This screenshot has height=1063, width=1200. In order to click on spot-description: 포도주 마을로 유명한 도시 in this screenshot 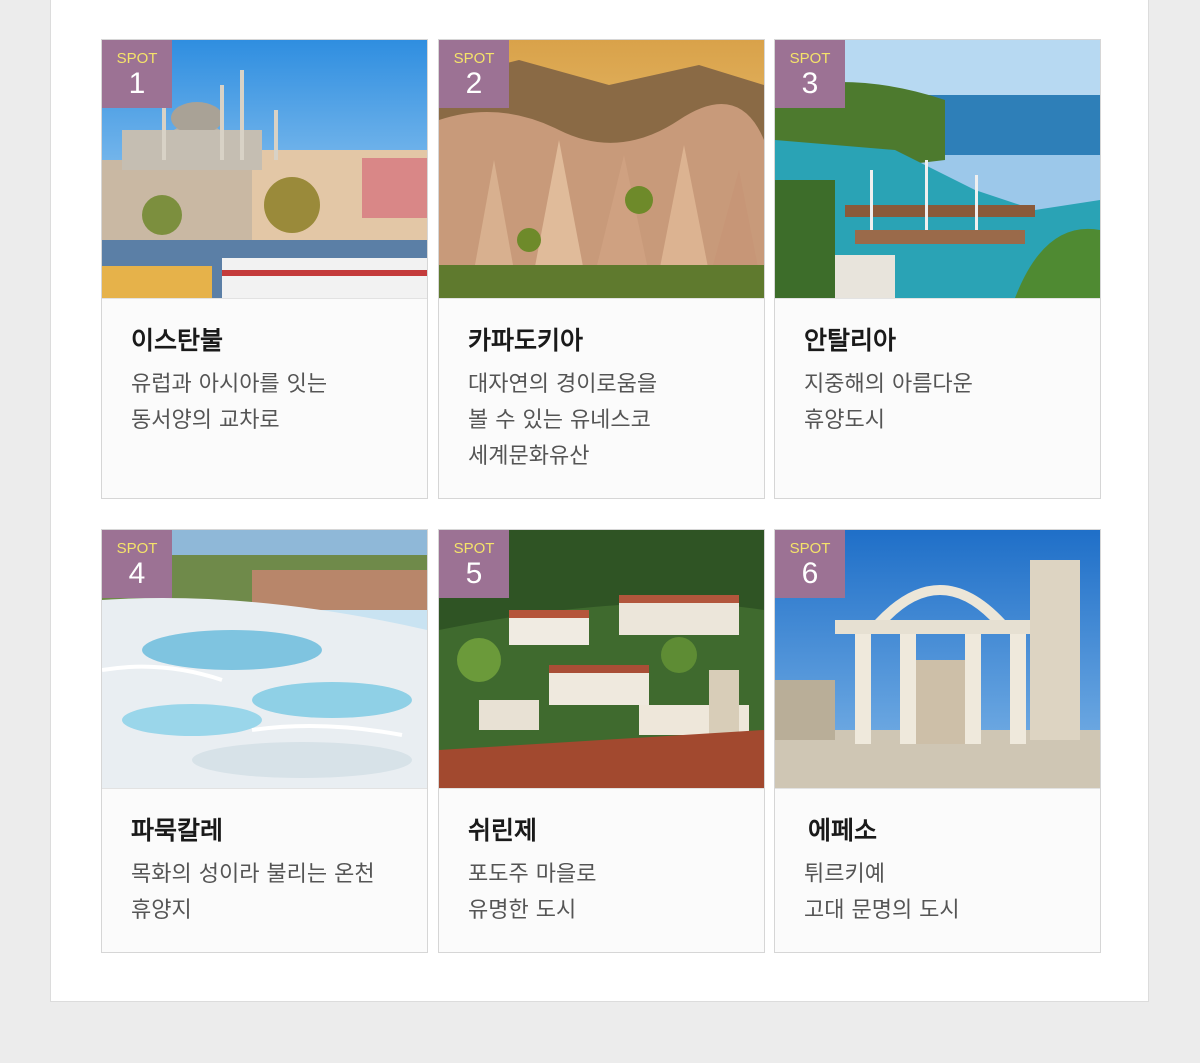, I will do `click(616, 893)`.